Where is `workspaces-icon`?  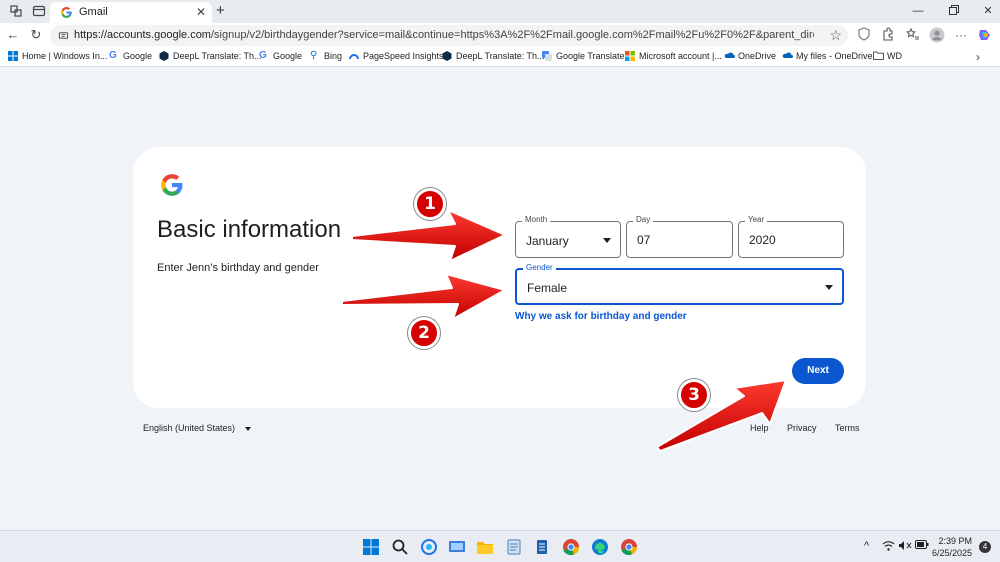 workspaces-icon is located at coordinates (16, 11).